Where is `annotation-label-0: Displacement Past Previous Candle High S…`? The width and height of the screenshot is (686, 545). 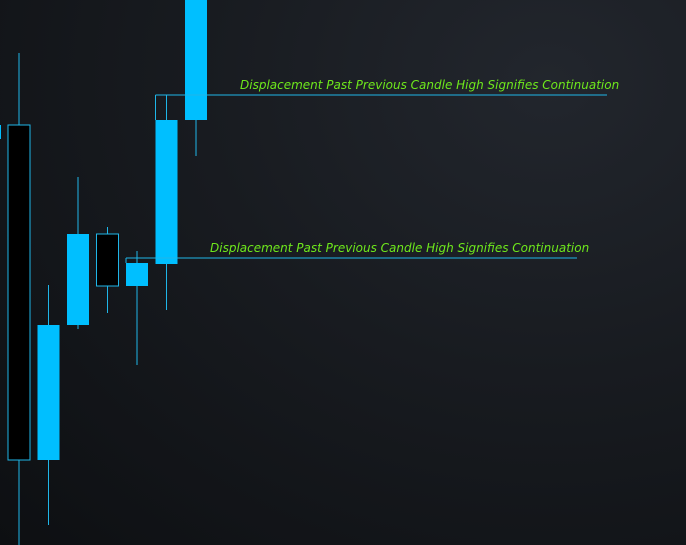 annotation-label-0: Displacement Past Previous Candle High S… is located at coordinates (399, 248).